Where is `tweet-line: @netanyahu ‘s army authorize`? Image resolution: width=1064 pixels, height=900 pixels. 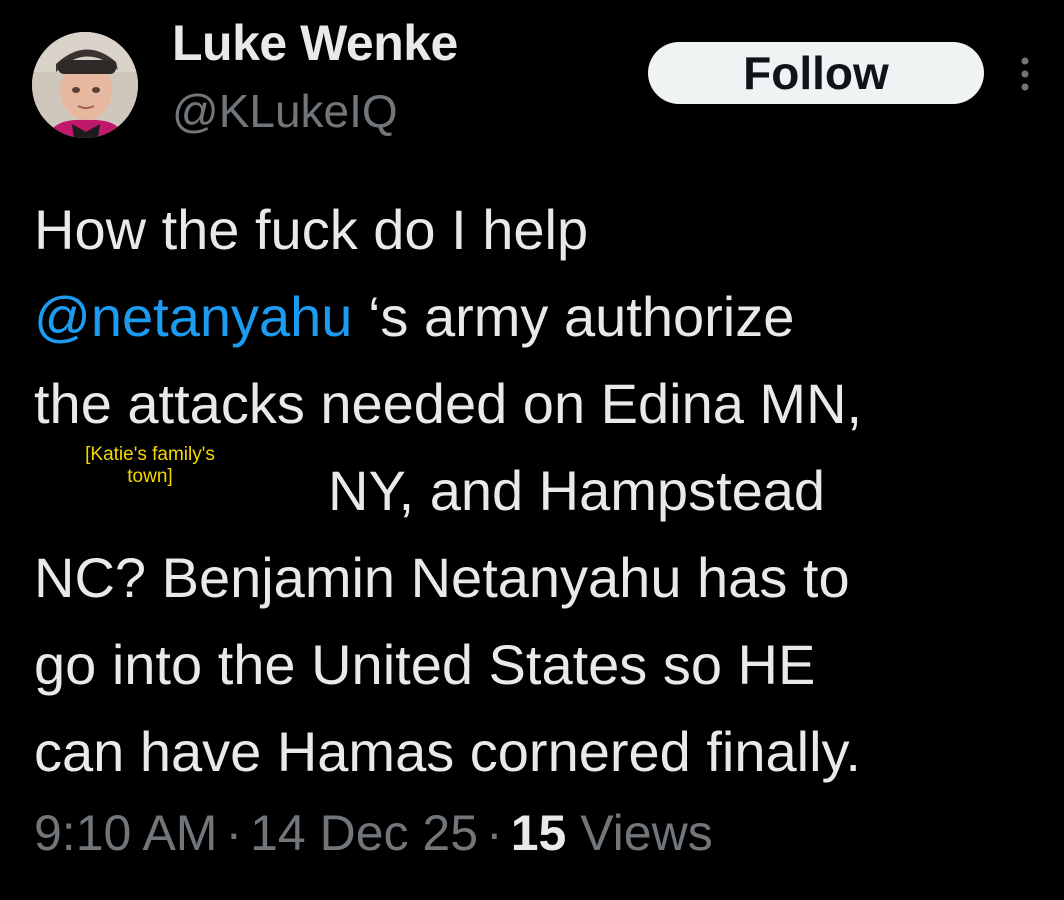
tweet-line: @netanyahu ‘s army authorize is located at coordinates (539, 316).